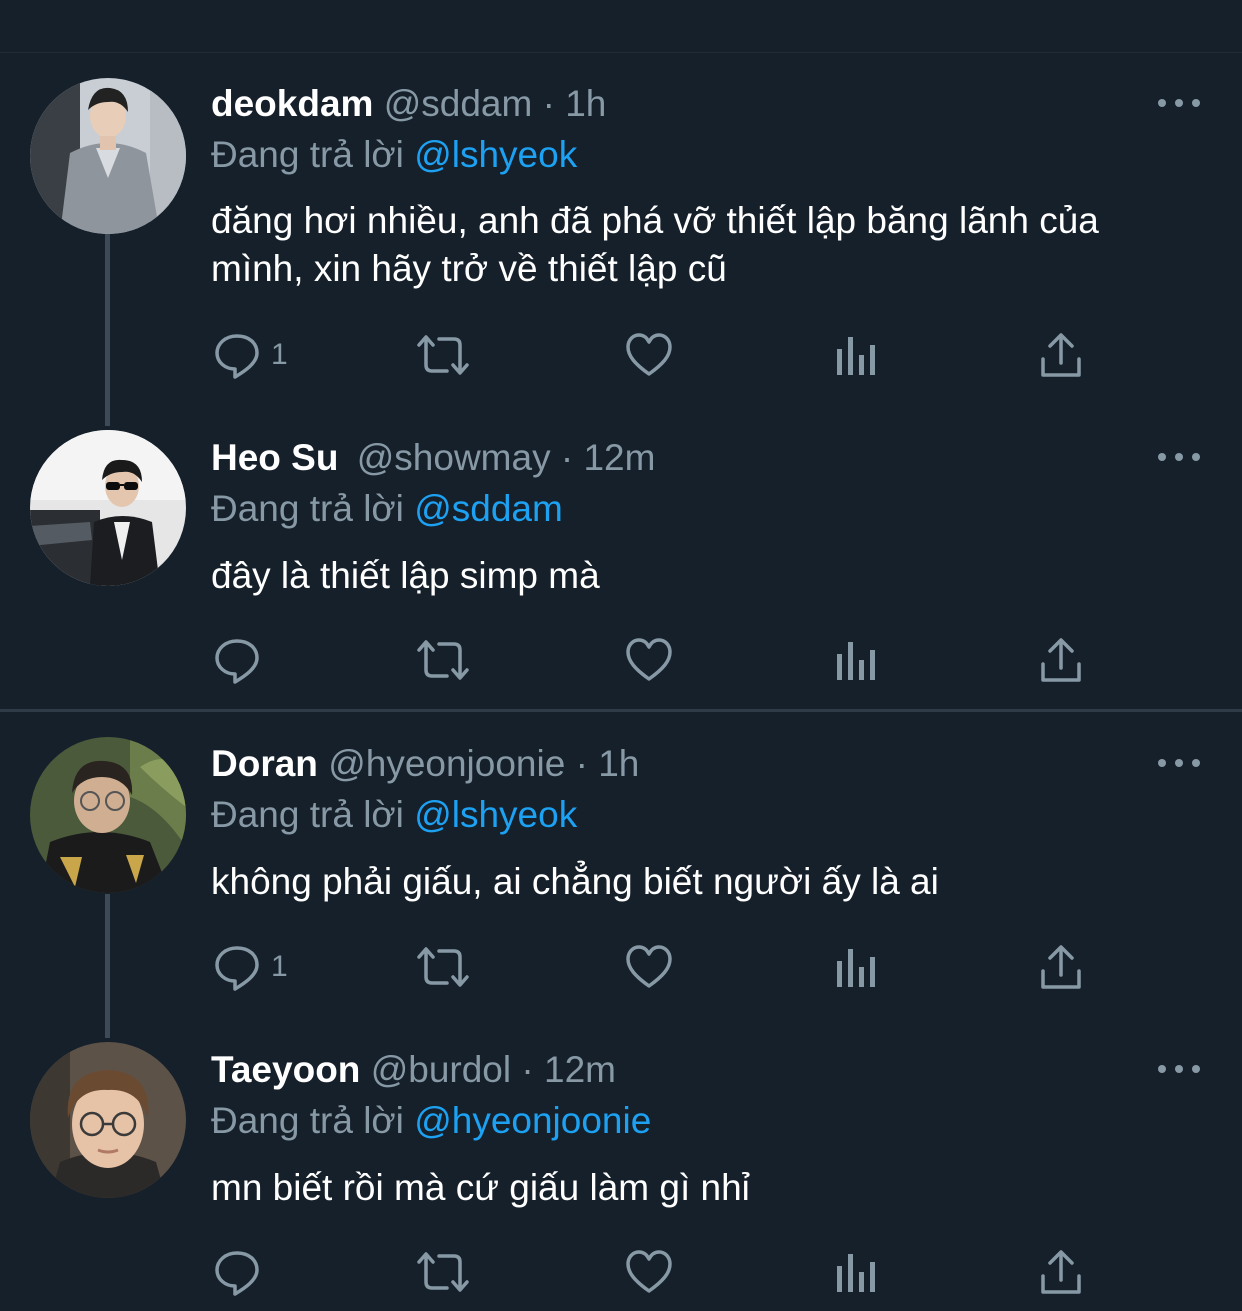  Describe the element at coordinates (480, 1187) in the screenshot. I see `tweet-text: mn biết rồi mà cứ giấu làm gì nhỉ` at that location.